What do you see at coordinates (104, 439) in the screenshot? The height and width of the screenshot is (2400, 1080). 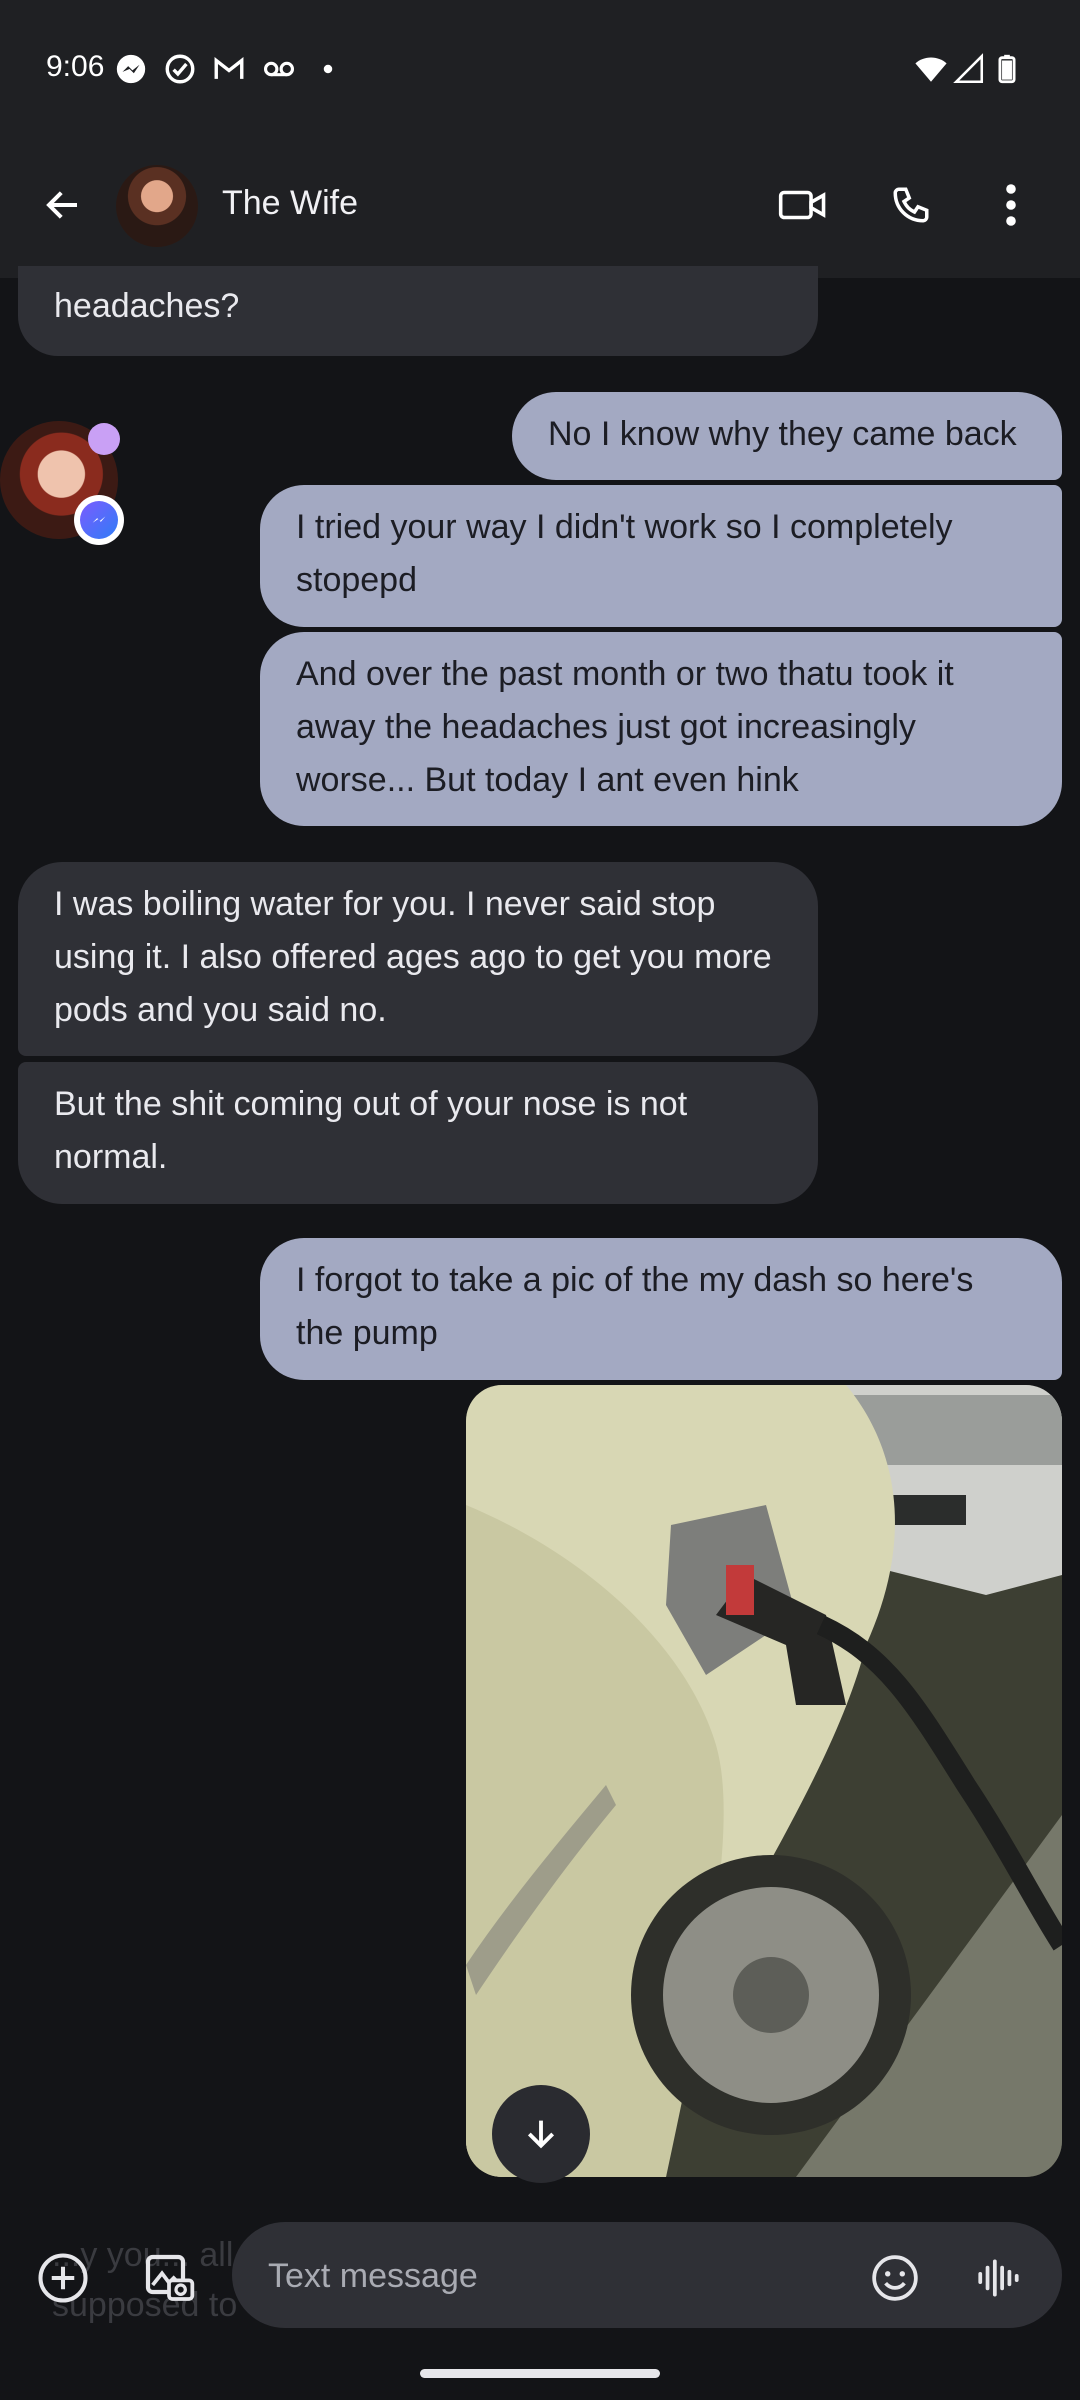 I see `presence-indicator` at bounding box center [104, 439].